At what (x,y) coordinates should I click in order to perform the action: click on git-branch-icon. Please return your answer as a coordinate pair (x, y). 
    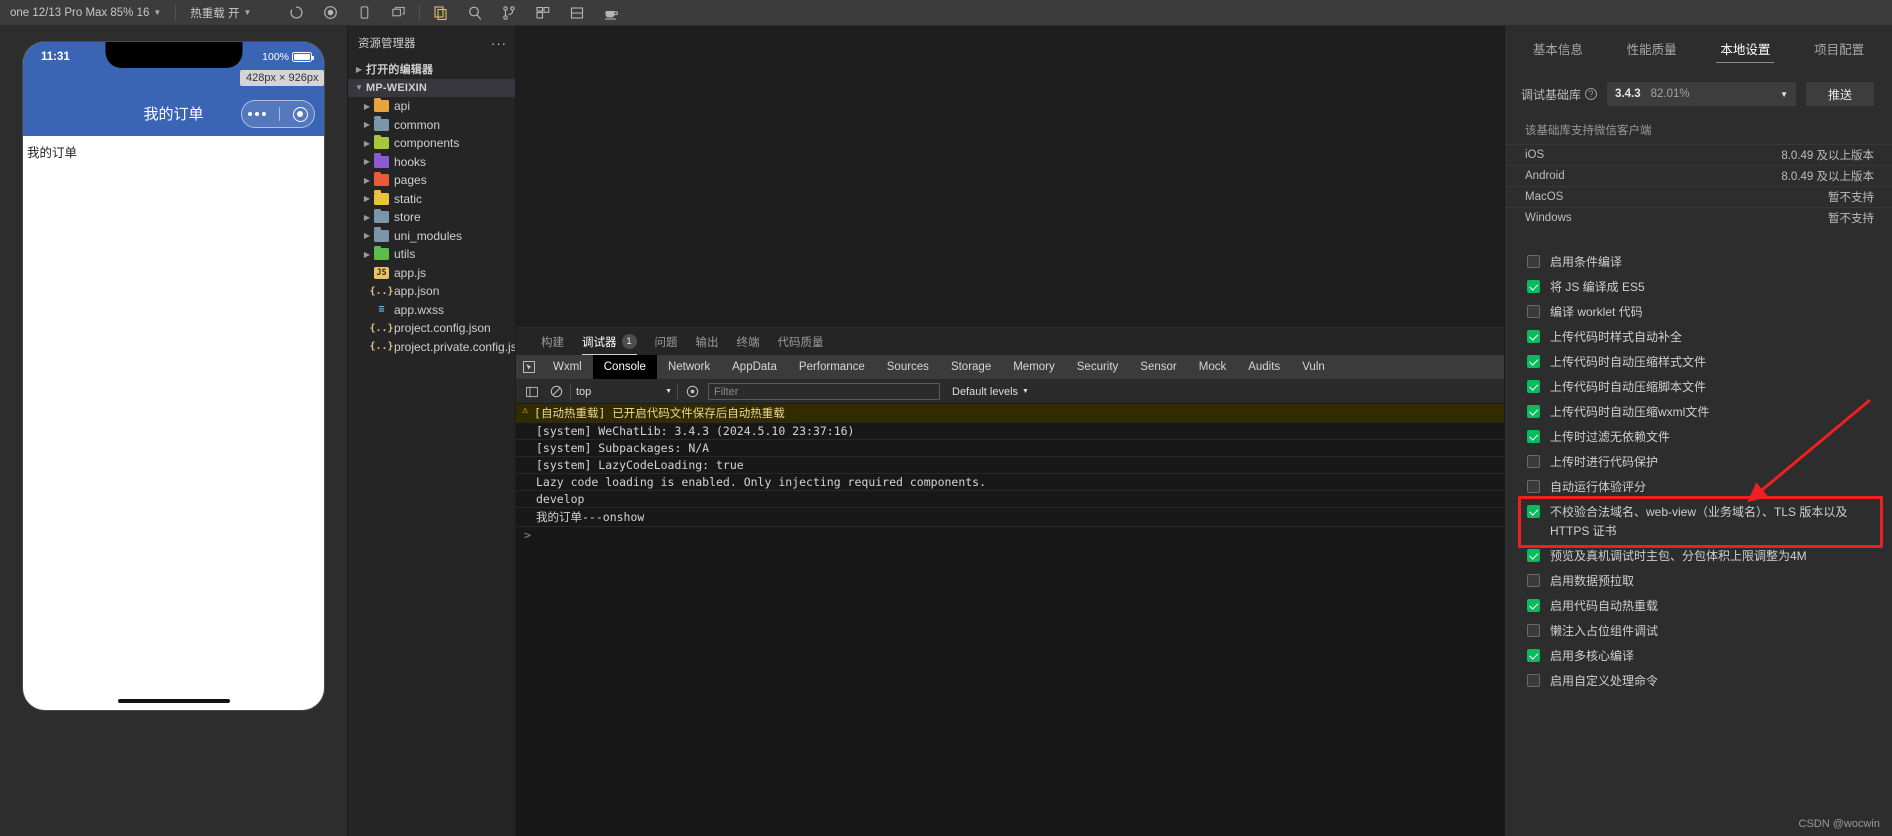
    Looking at the image, I should click on (509, 13).